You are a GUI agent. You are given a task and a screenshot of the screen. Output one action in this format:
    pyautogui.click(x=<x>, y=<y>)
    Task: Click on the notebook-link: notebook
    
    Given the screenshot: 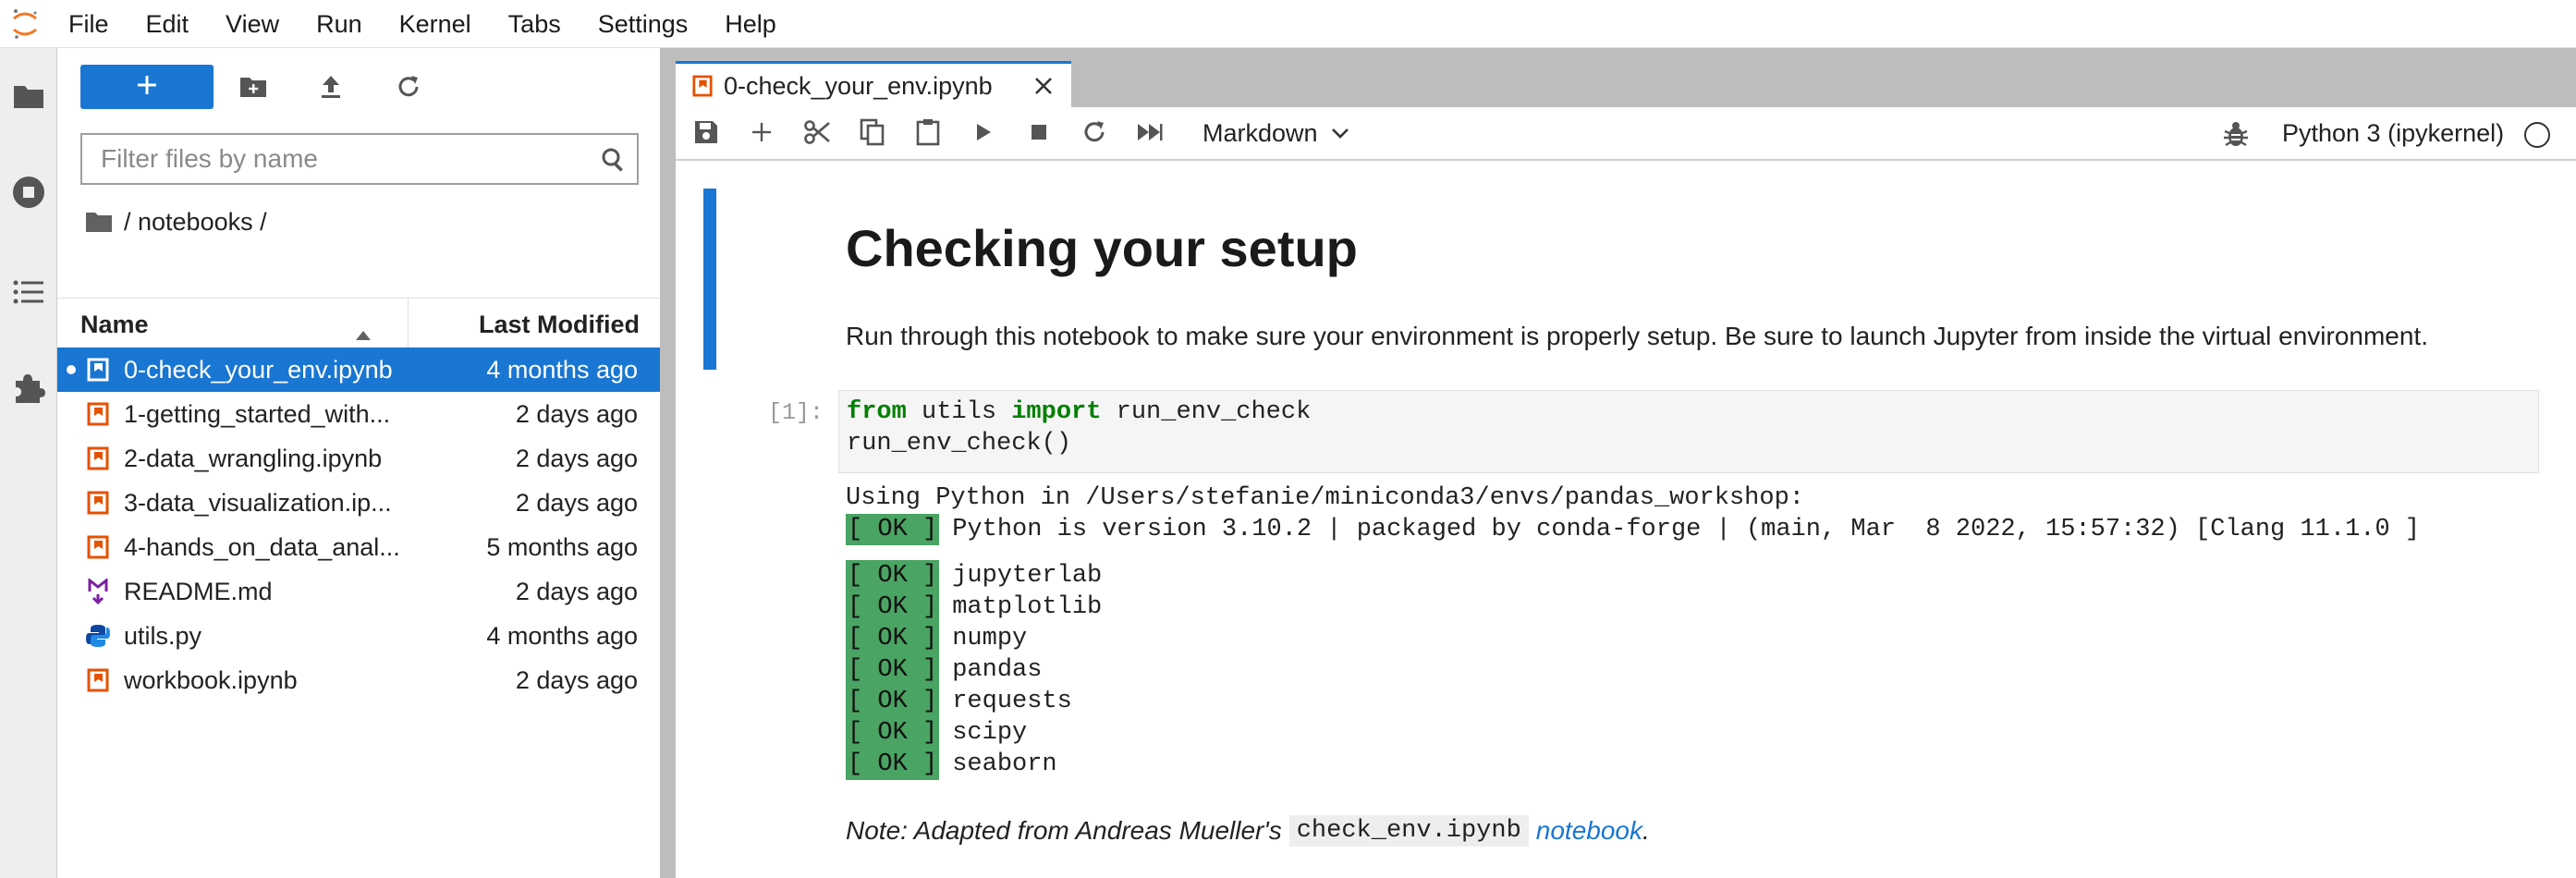 What is the action you would take?
    pyautogui.click(x=1589, y=831)
    